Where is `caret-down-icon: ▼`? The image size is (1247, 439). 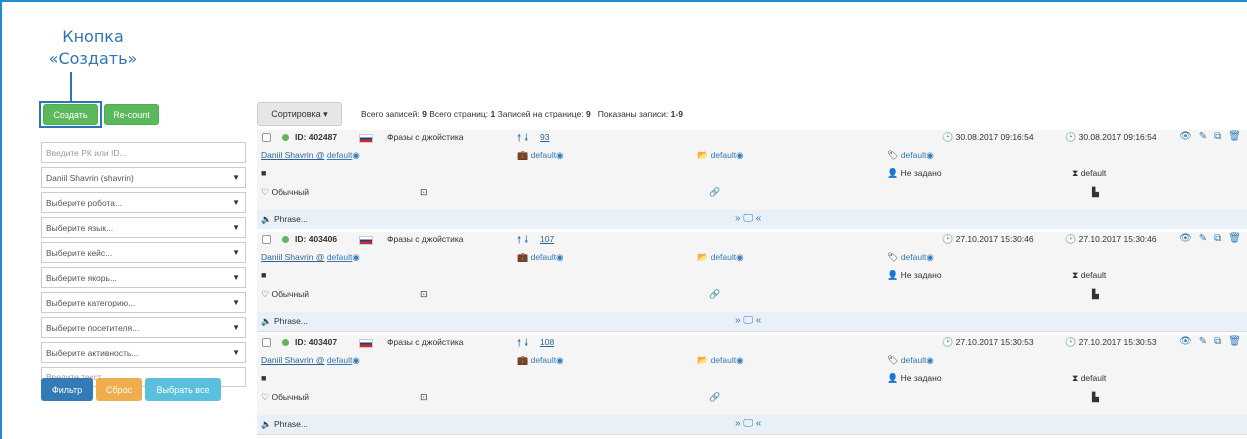 caret-down-icon: ▼ is located at coordinates (236, 202).